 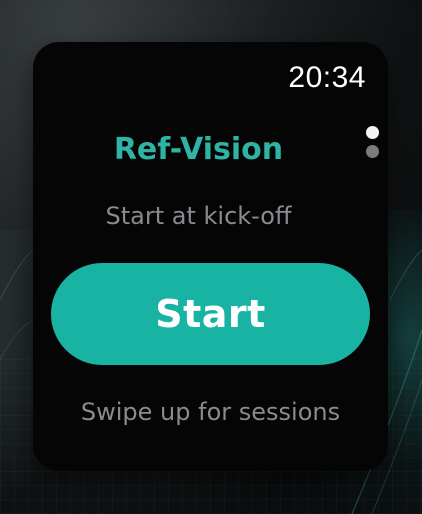 I want to click on page-dot-active, so click(x=372, y=132).